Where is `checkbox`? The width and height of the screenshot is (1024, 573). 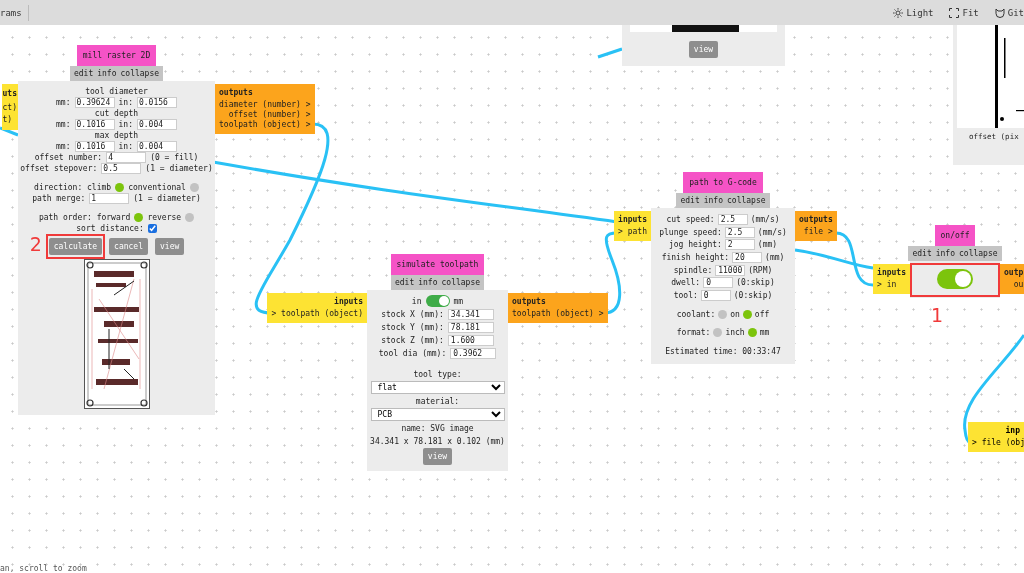 checkbox is located at coordinates (152, 228).